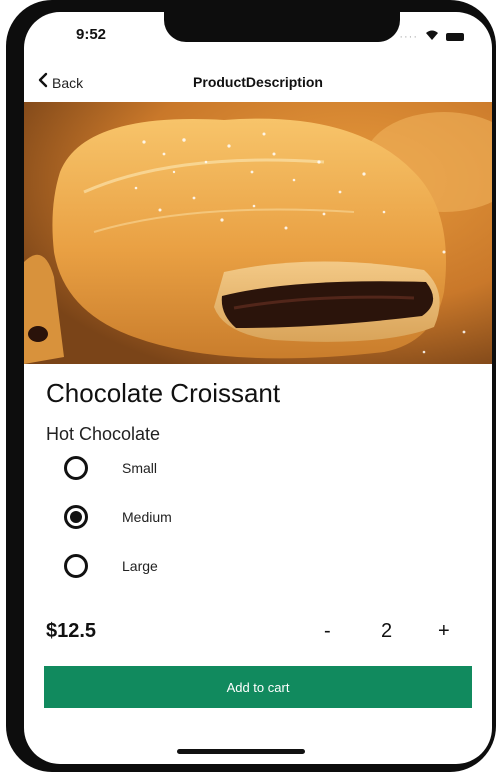  I want to click on quantity-increase-button: +, so click(444, 631).